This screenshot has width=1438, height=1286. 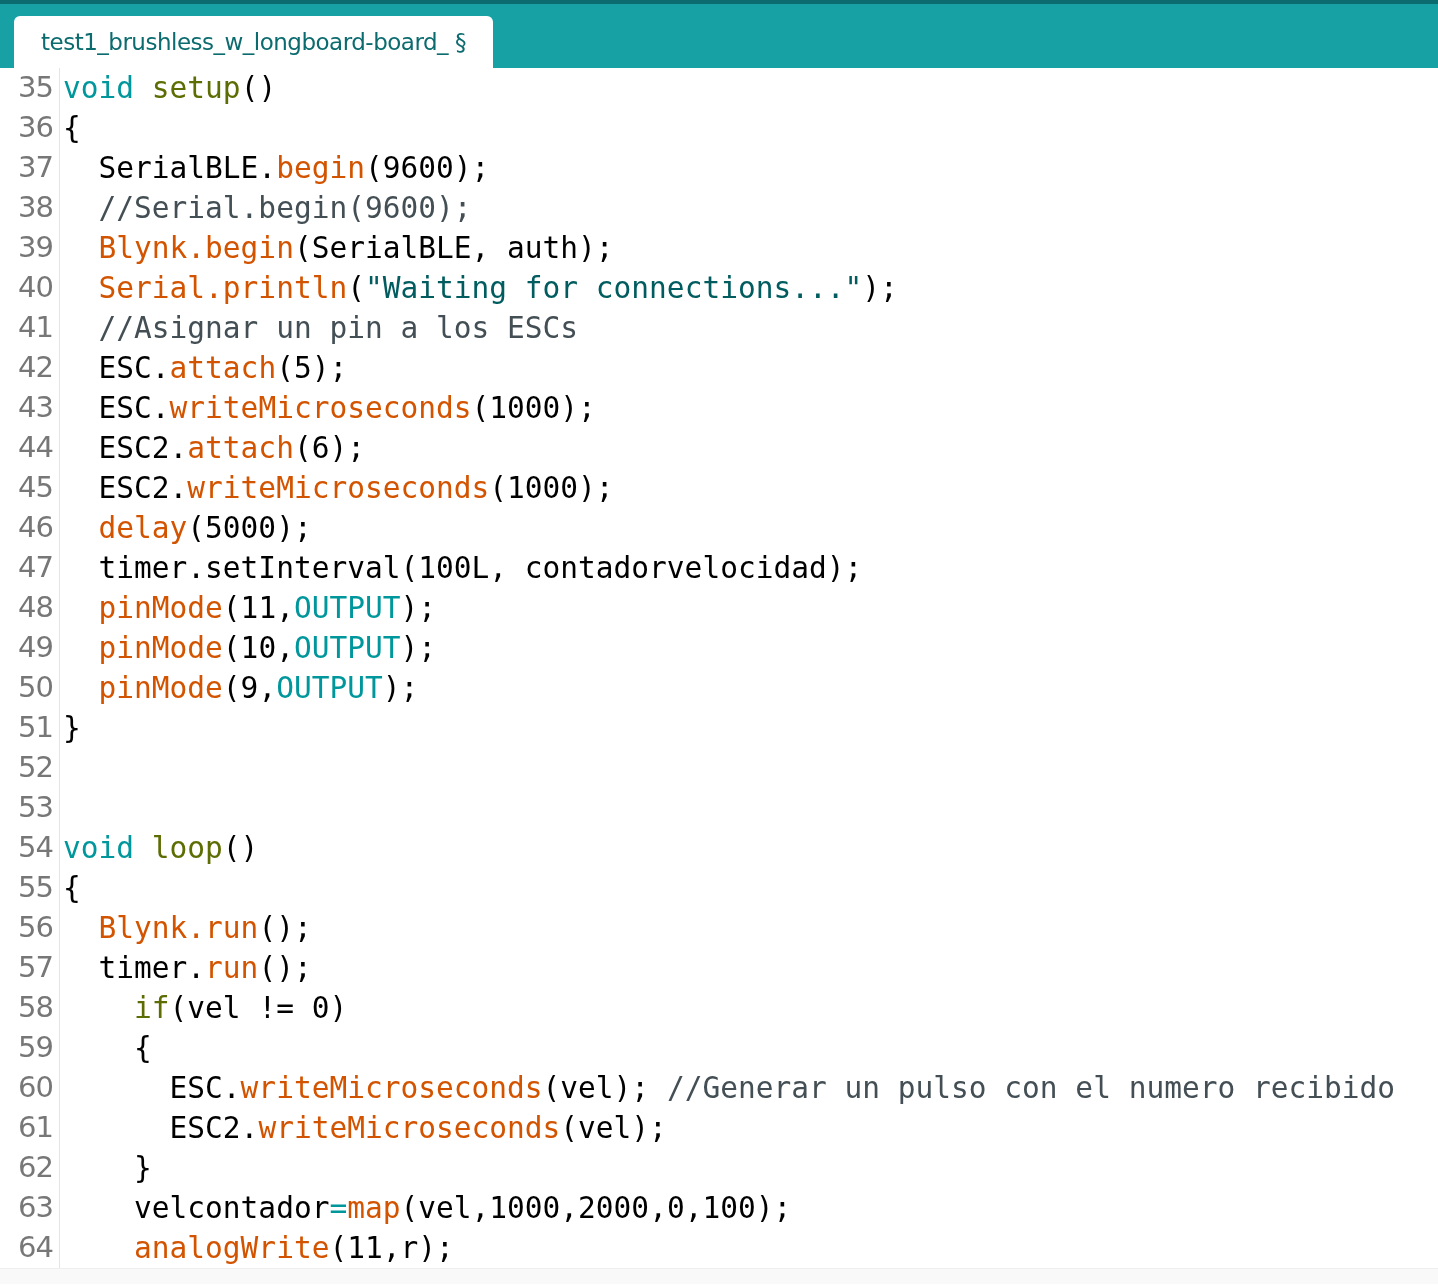 I want to click on line-number: 42, so click(x=35, y=368).